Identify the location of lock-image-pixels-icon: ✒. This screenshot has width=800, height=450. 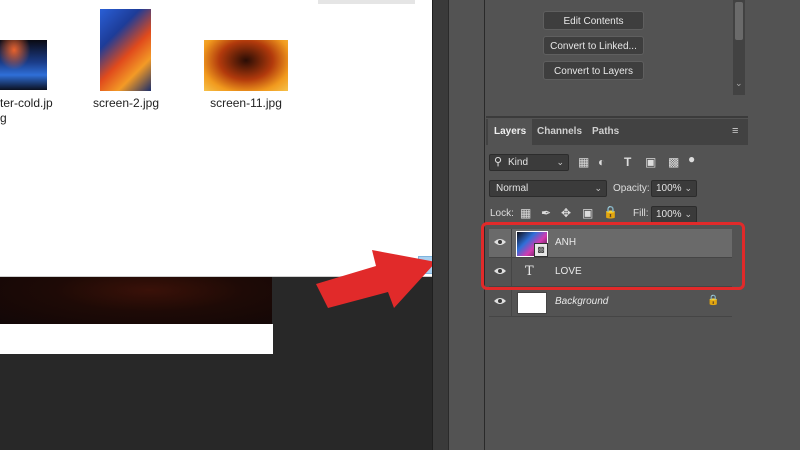
(546, 213).